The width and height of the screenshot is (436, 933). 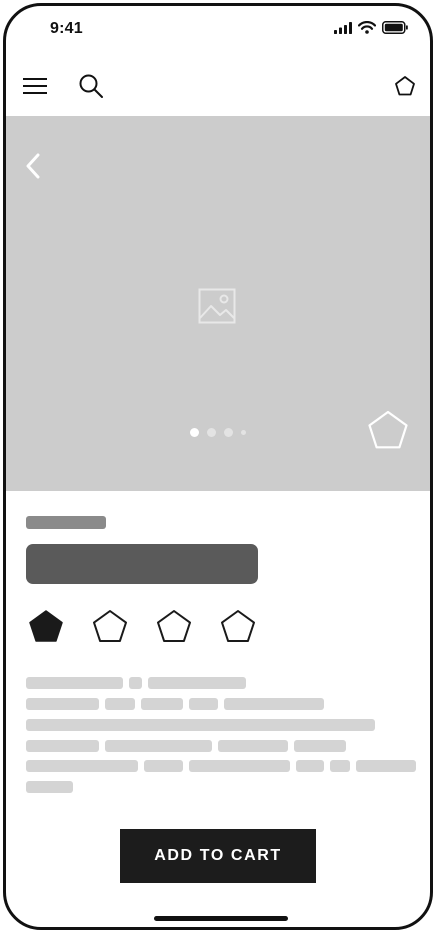 I want to click on search-icon, so click(x=91, y=86).